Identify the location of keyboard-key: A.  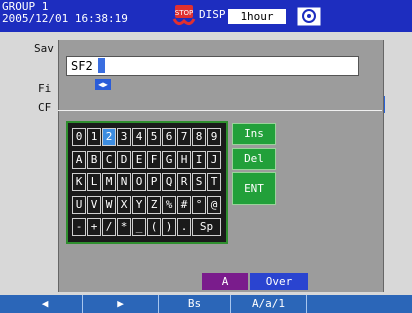
(79, 159).